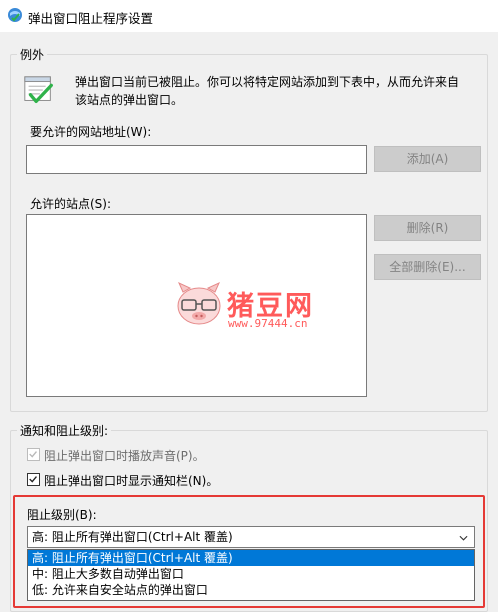 The image size is (498, 612). What do you see at coordinates (249, 16) in the screenshot?
I see `title-bar: 弹出窗口阻止程序设置` at bounding box center [249, 16].